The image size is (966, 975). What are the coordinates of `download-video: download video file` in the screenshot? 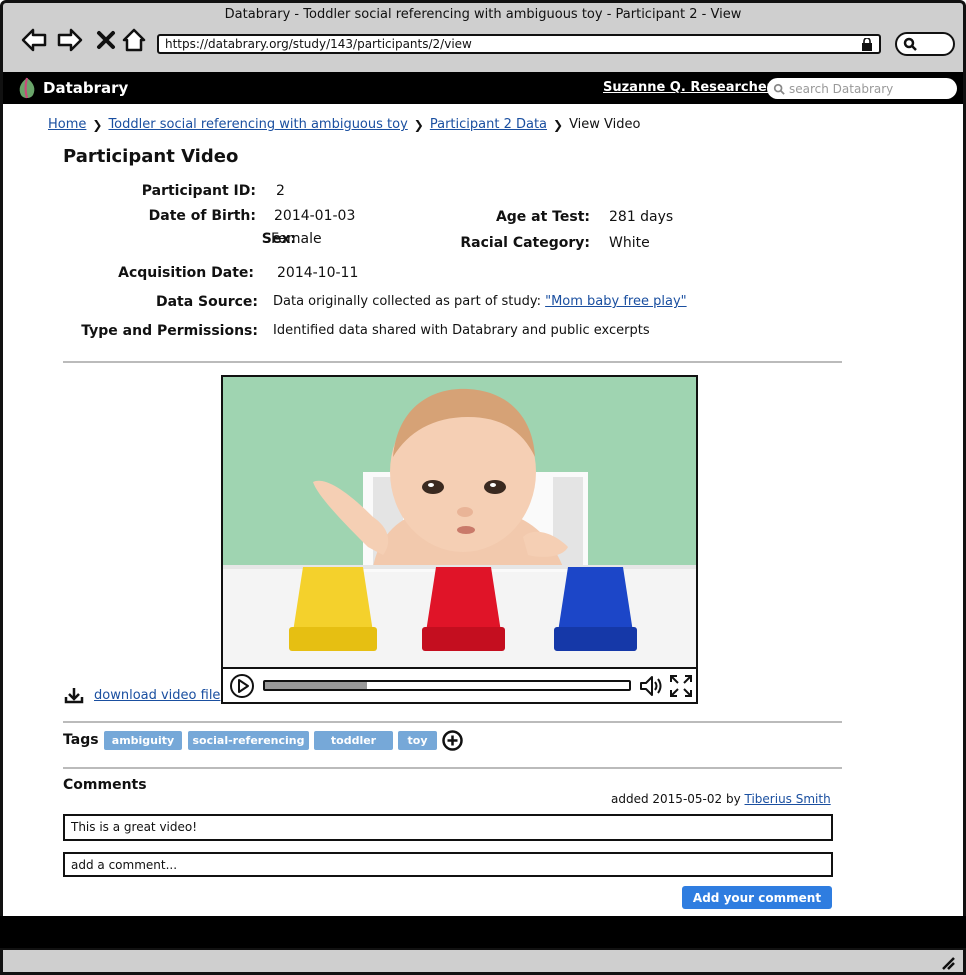 It's located at (142, 695).